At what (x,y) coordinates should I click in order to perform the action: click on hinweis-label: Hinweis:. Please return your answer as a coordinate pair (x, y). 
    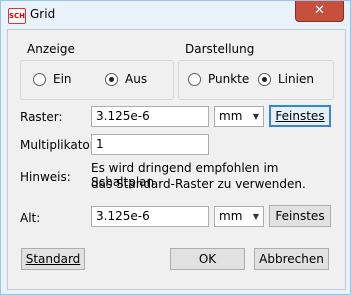
    Looking at the image, I should click on (45, 177).